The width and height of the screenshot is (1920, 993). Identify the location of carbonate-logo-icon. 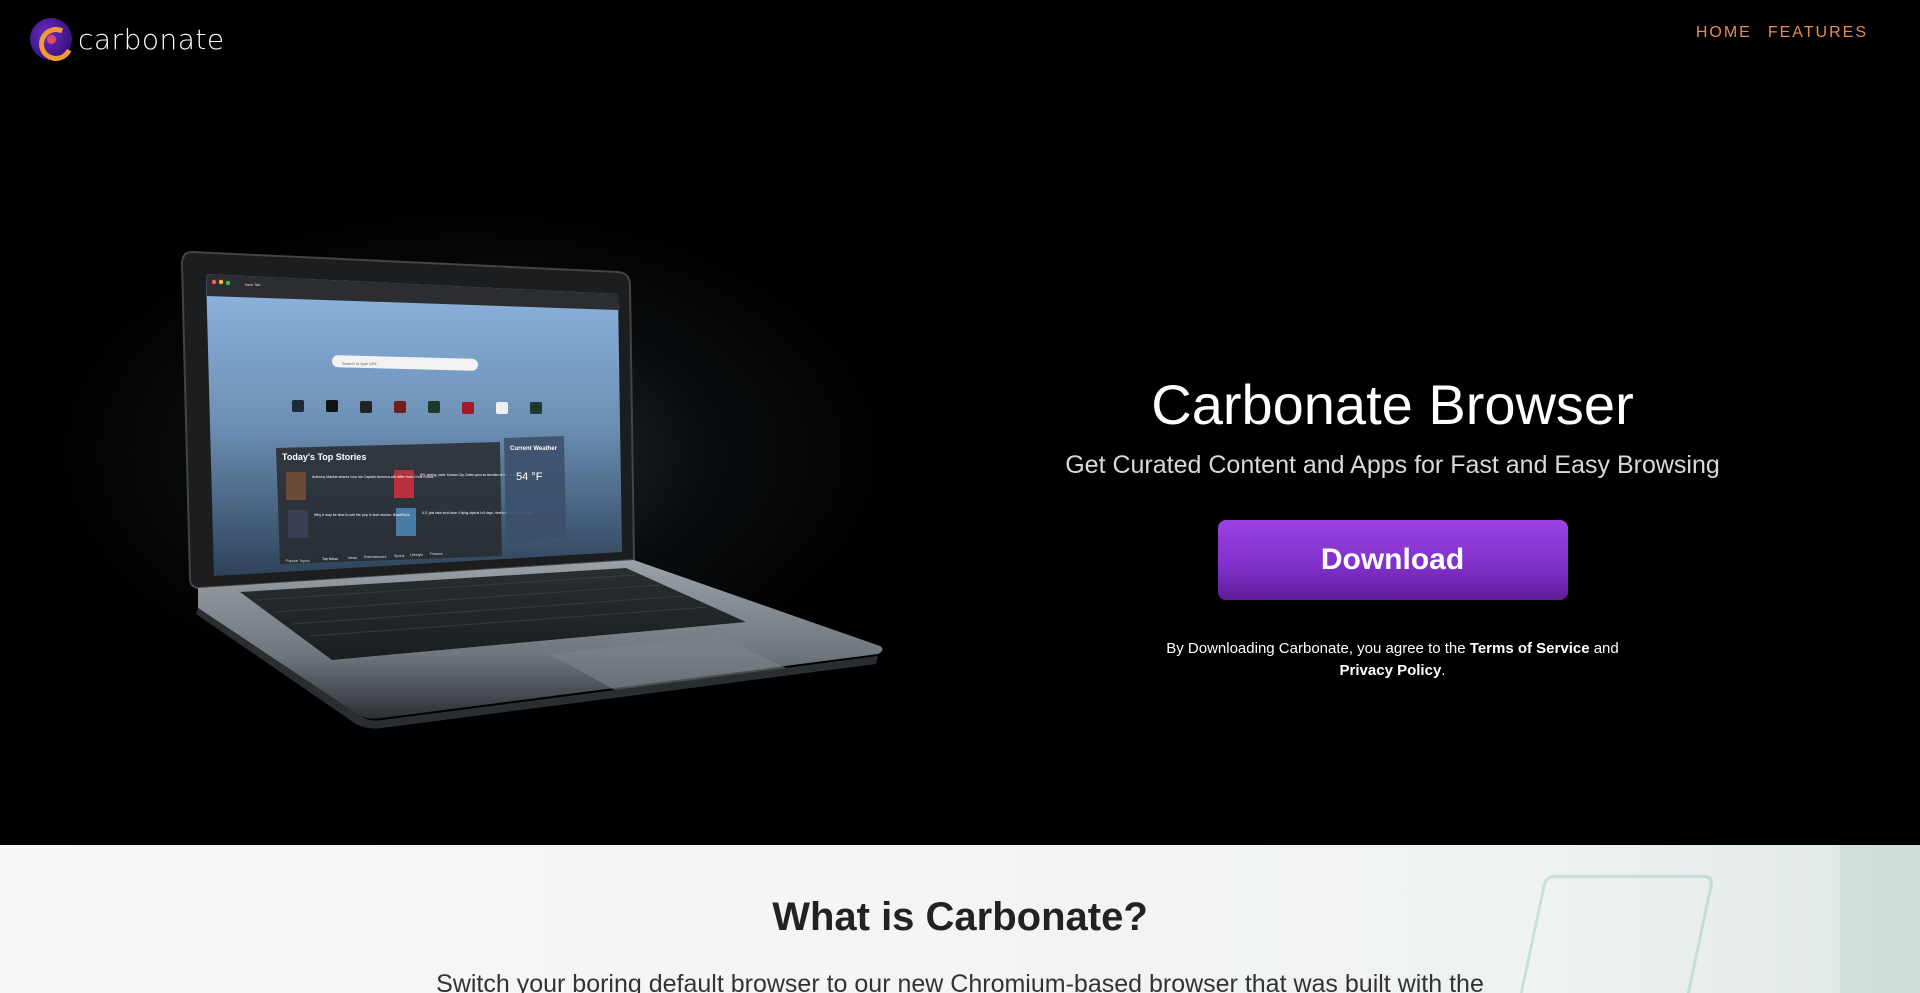
(51, 39).